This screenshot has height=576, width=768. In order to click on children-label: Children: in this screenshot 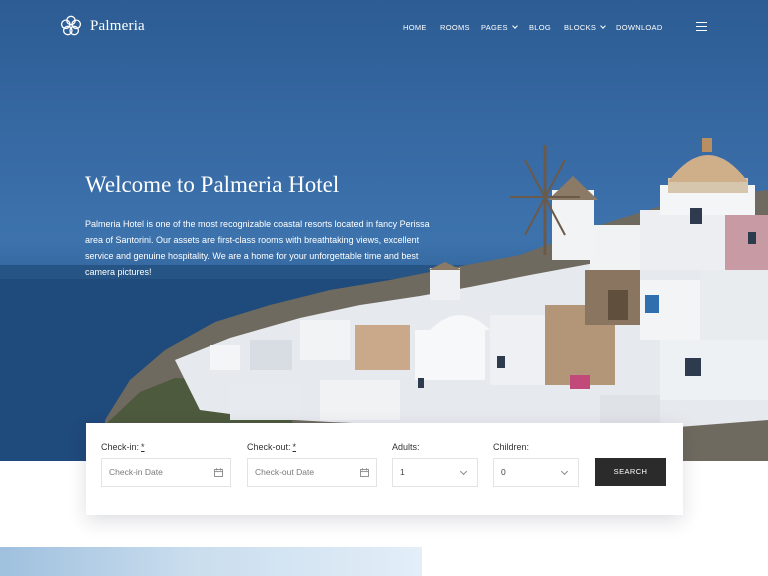, I will do `click(511, 447)`.